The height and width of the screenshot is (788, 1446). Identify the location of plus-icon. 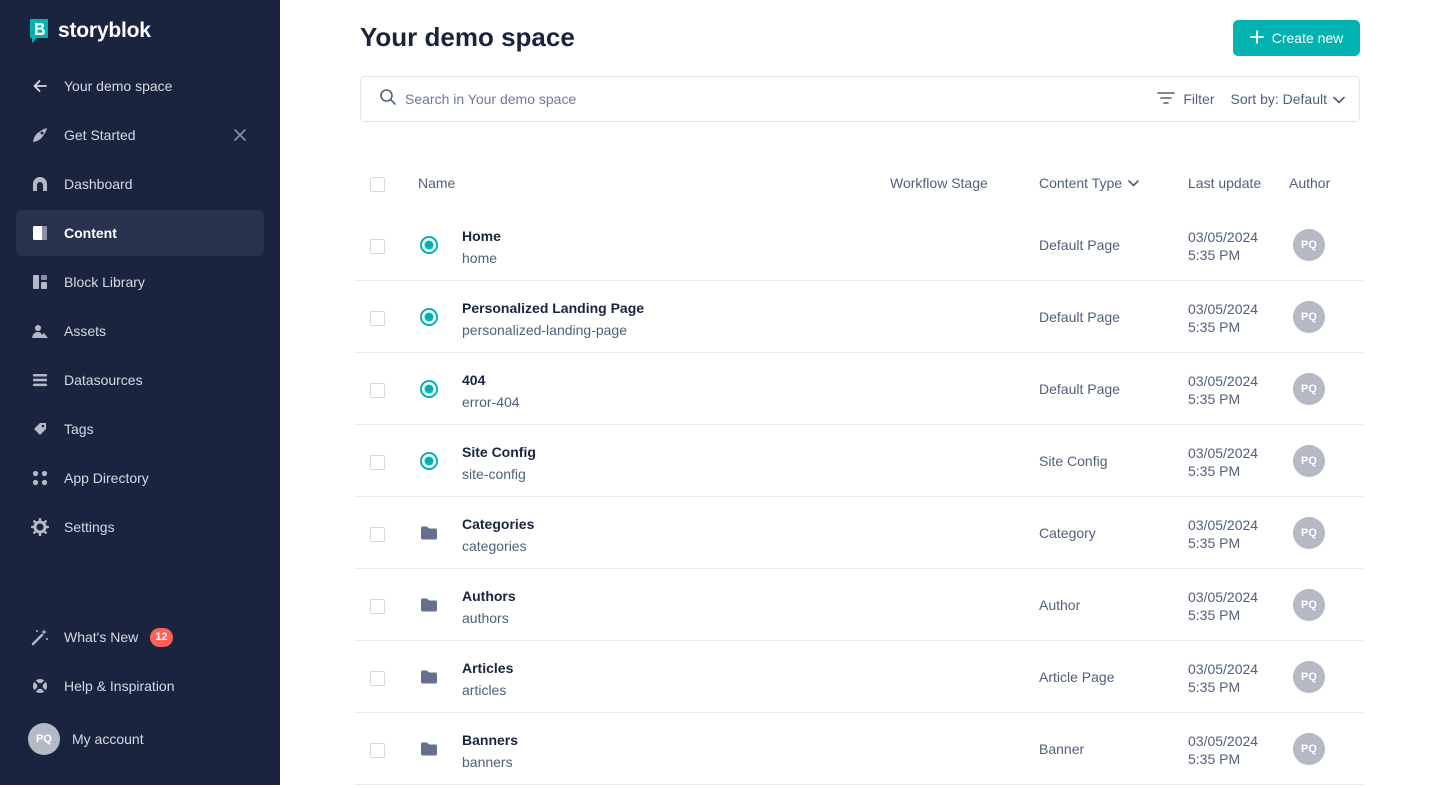
(1256, 38).